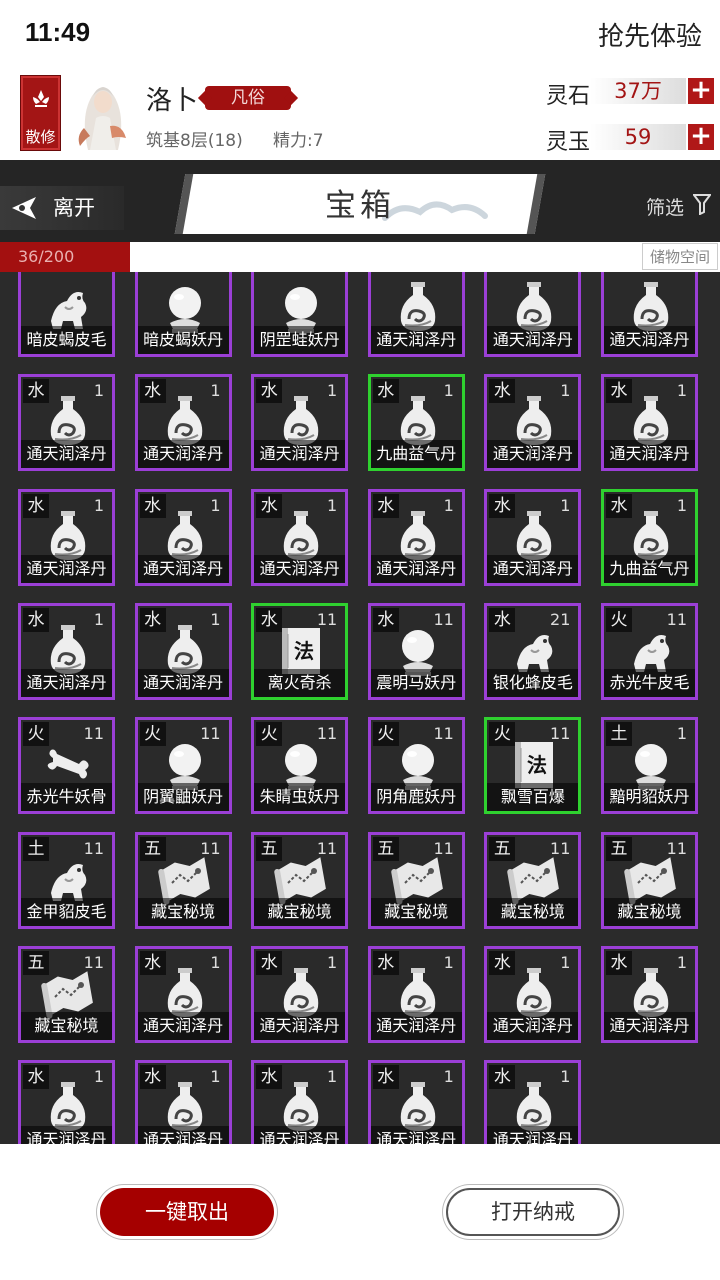  What do you see at coordinates (66, 314) in the screenshot?
I see `item-slot: 暗皮蝎皮毛` at bounding box center [66, 314].